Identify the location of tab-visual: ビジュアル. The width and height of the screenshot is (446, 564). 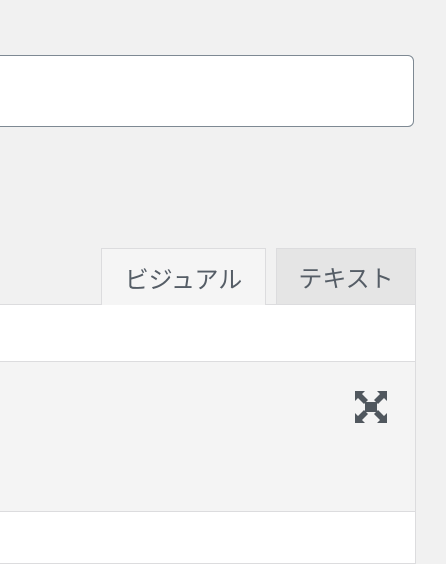
(183, 276).